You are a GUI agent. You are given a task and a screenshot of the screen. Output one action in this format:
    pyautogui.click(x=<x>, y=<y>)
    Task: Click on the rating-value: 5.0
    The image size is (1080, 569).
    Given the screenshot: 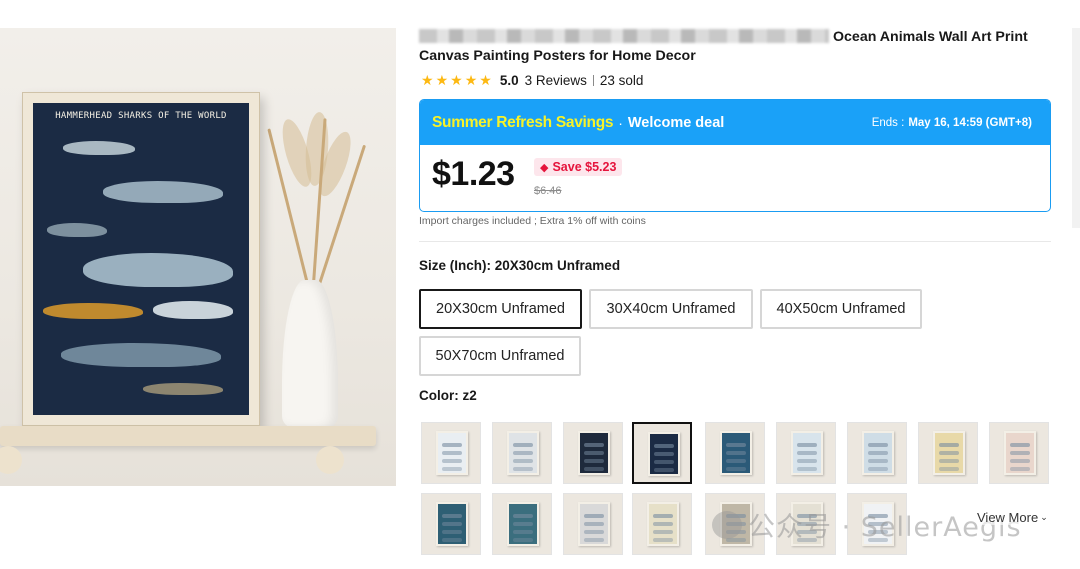 What is the action you would take?
    pyautogui.click(x=509, y=80)
    